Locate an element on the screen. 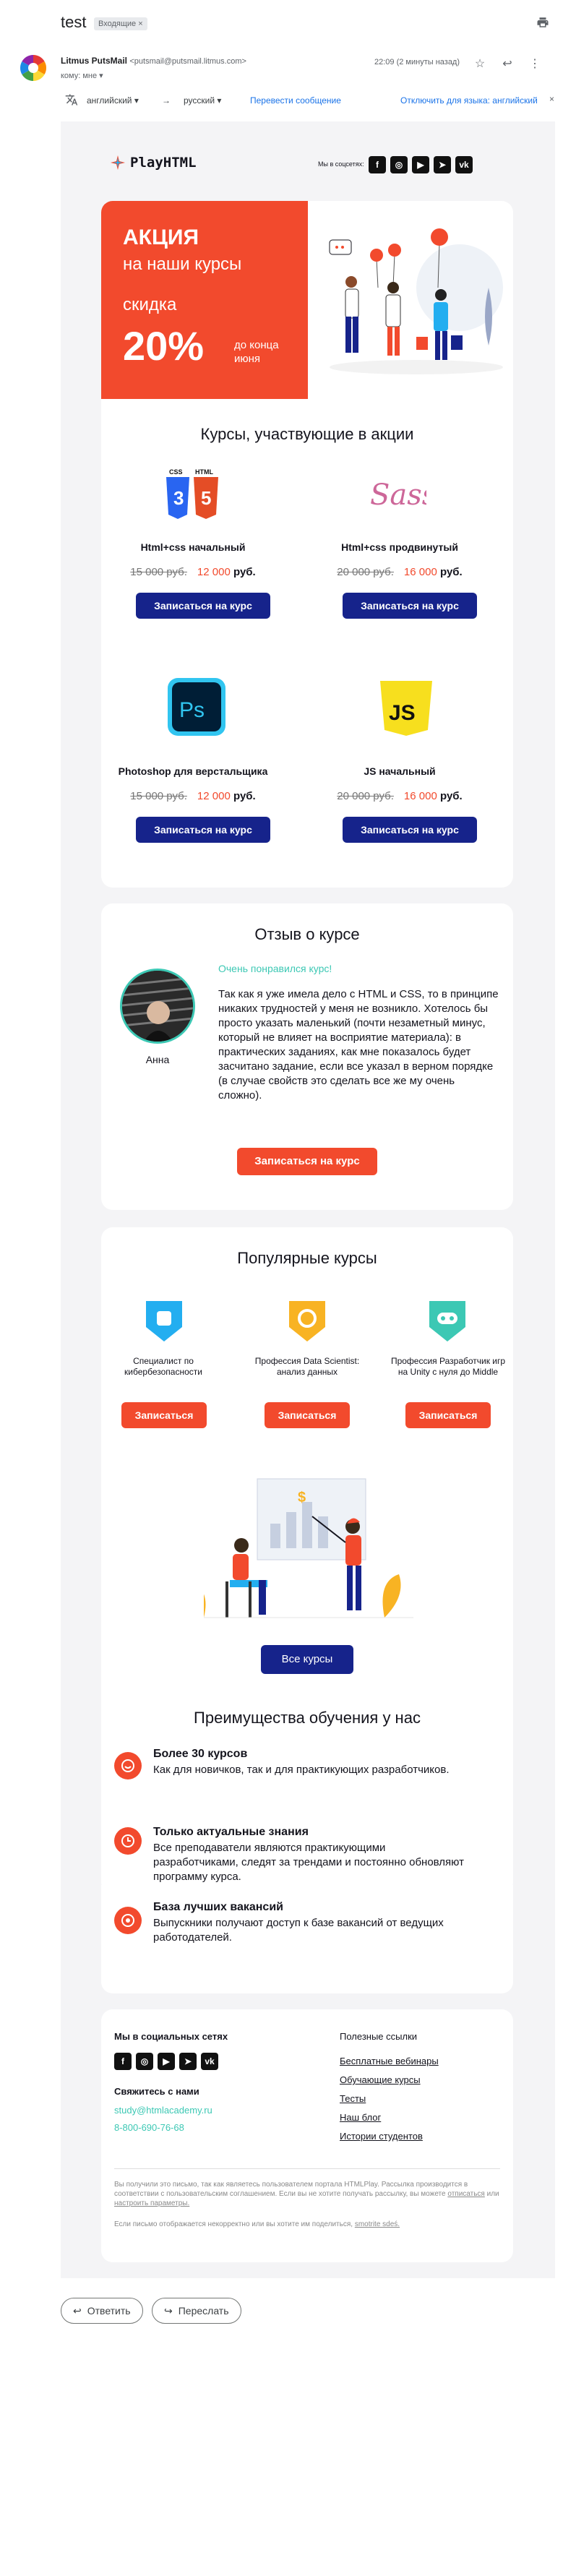 Image resolution: width=563 pixels, height=2576 pixels. course-title: Photoshop для верстальщика is located at coordinates (193, 771).